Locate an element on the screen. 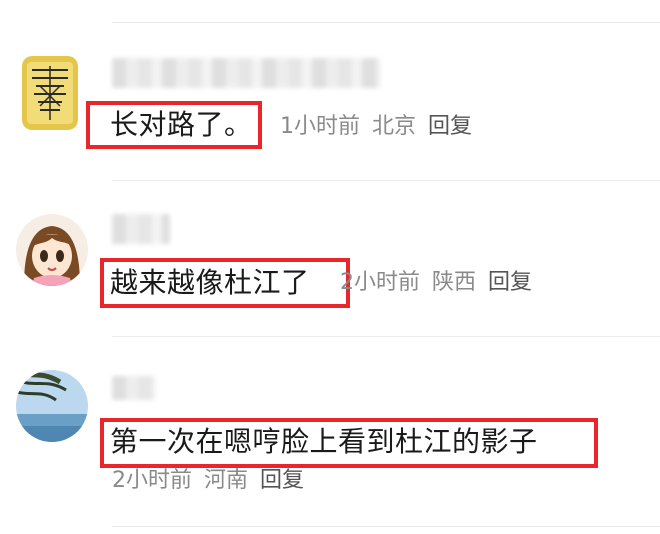 Image resolution: width=660 pixels, height=534 pixels. comment-meta: 2小时前 河南 回复 is located at coordinates (214, 481).